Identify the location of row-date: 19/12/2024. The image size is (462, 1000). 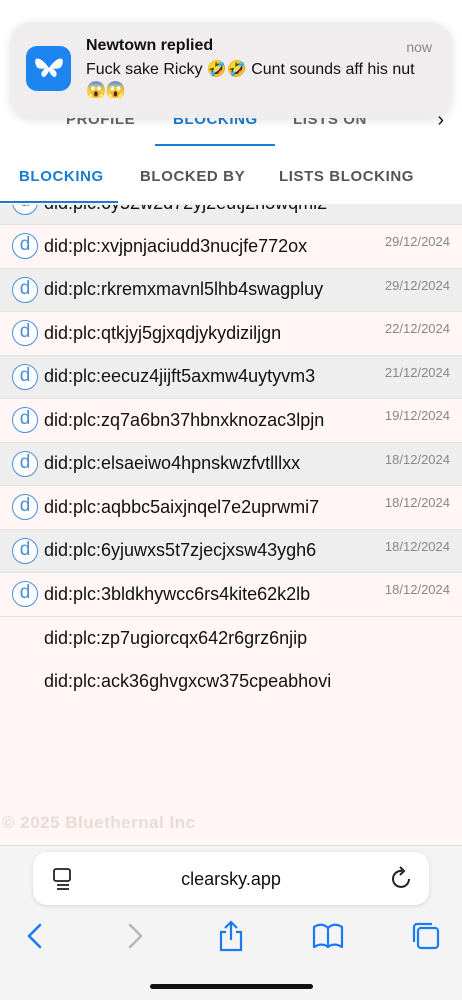
(417, 415).